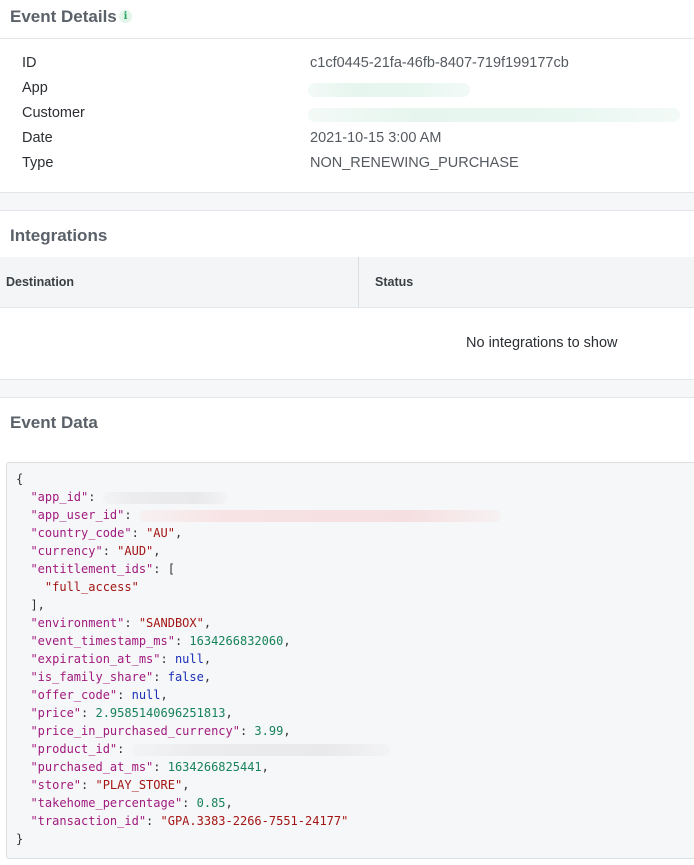 This screenshot has width=694, height=865. What do you see at coordinates (59, 235) in the screenshot?
I see `integrations-title: Integrations` at bounding box center [59, 235].